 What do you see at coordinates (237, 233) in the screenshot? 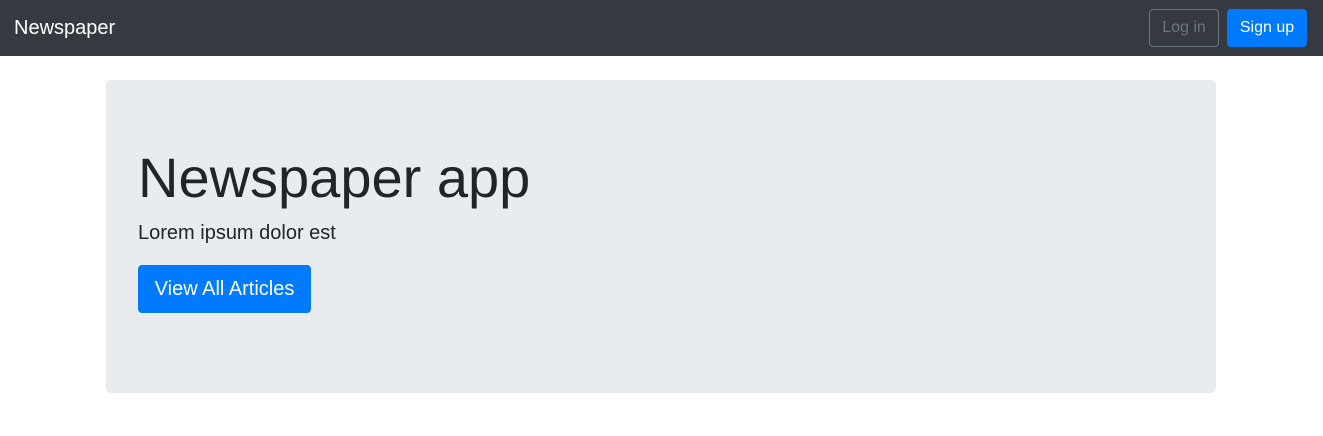
I see `hero-subtitle: Lorem ipsum dolor est` at bounding box center [237, 233].